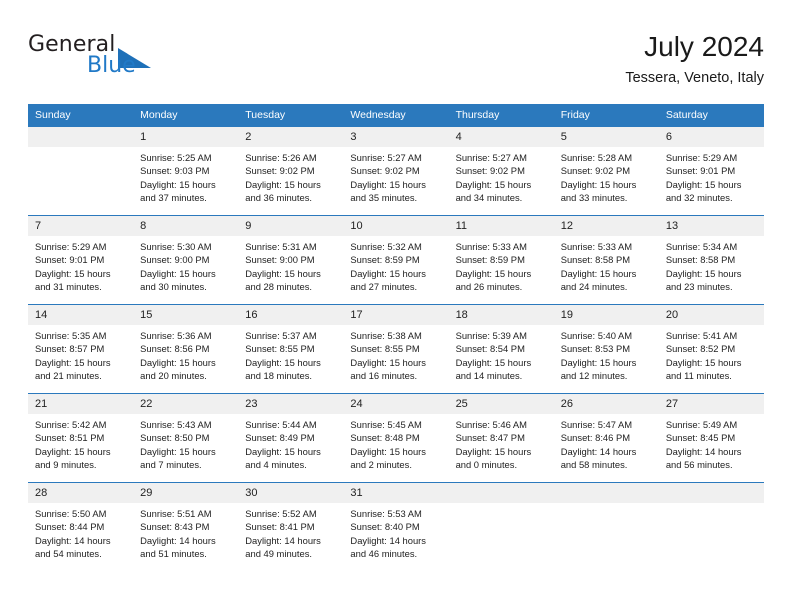 The image size is (792, 612). What do you see at coordinates (81, 115) in the screenshot?
I see `weekday-header-sunday: Sunday` at bounding box center [81, 115].